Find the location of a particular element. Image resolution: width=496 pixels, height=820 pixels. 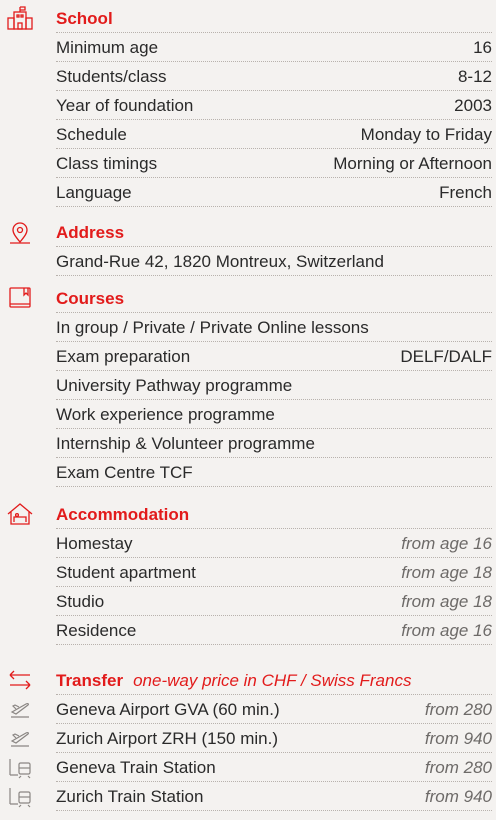

transfer-row: Geneva Airport GVA (60 min.) from 280 is located at coordinates (274, 709).